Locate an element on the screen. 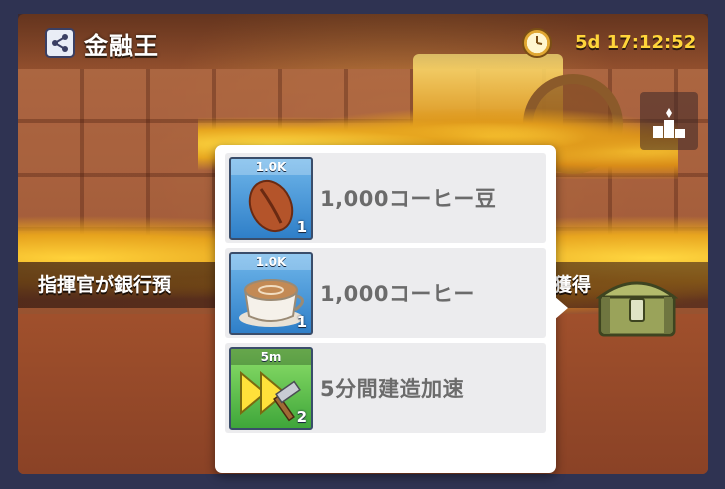  share-icon is located at coordinates (60, 43).